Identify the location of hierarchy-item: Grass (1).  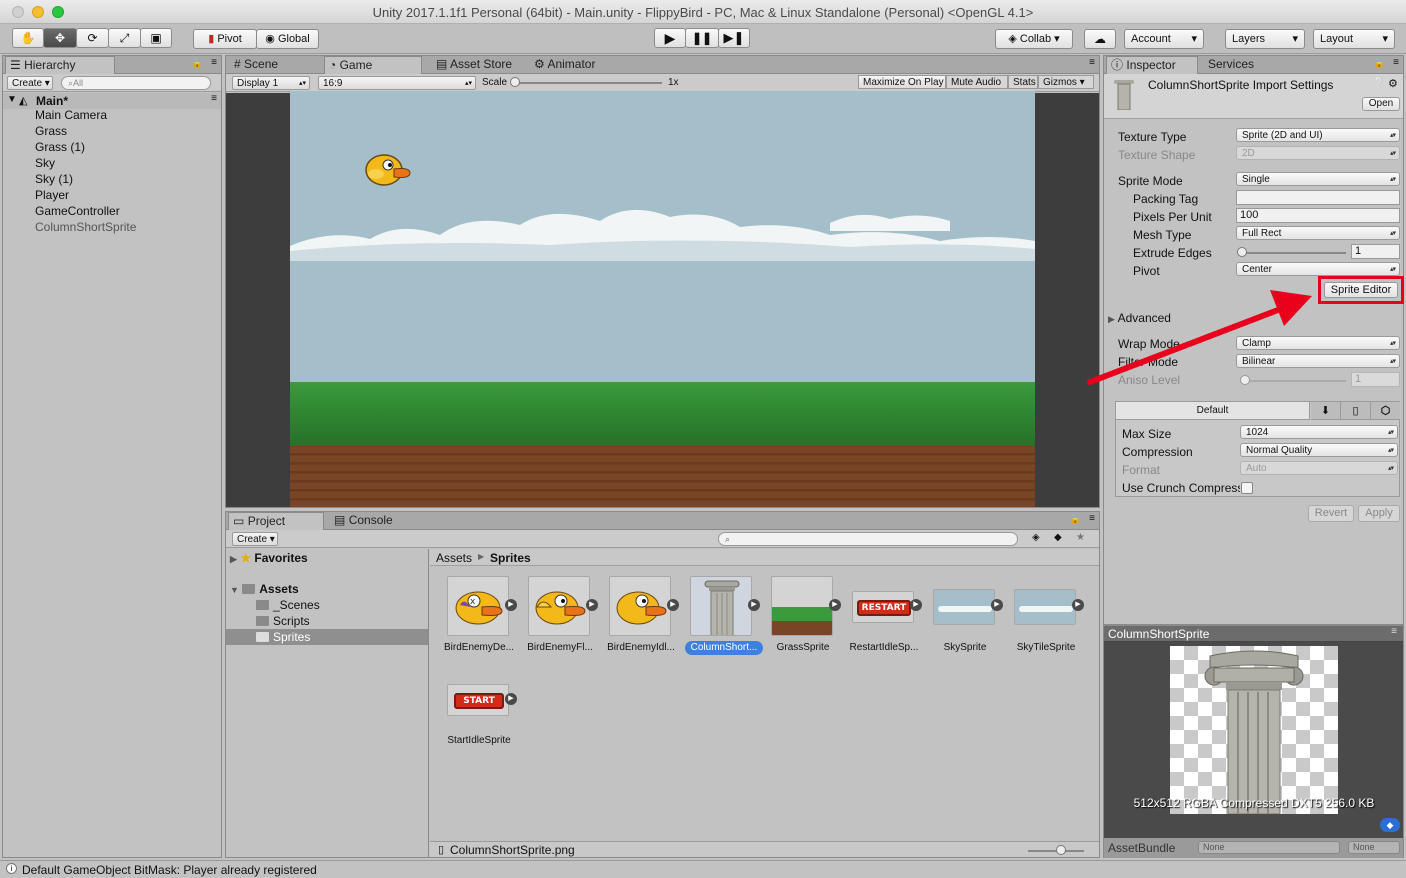
(60, 147).